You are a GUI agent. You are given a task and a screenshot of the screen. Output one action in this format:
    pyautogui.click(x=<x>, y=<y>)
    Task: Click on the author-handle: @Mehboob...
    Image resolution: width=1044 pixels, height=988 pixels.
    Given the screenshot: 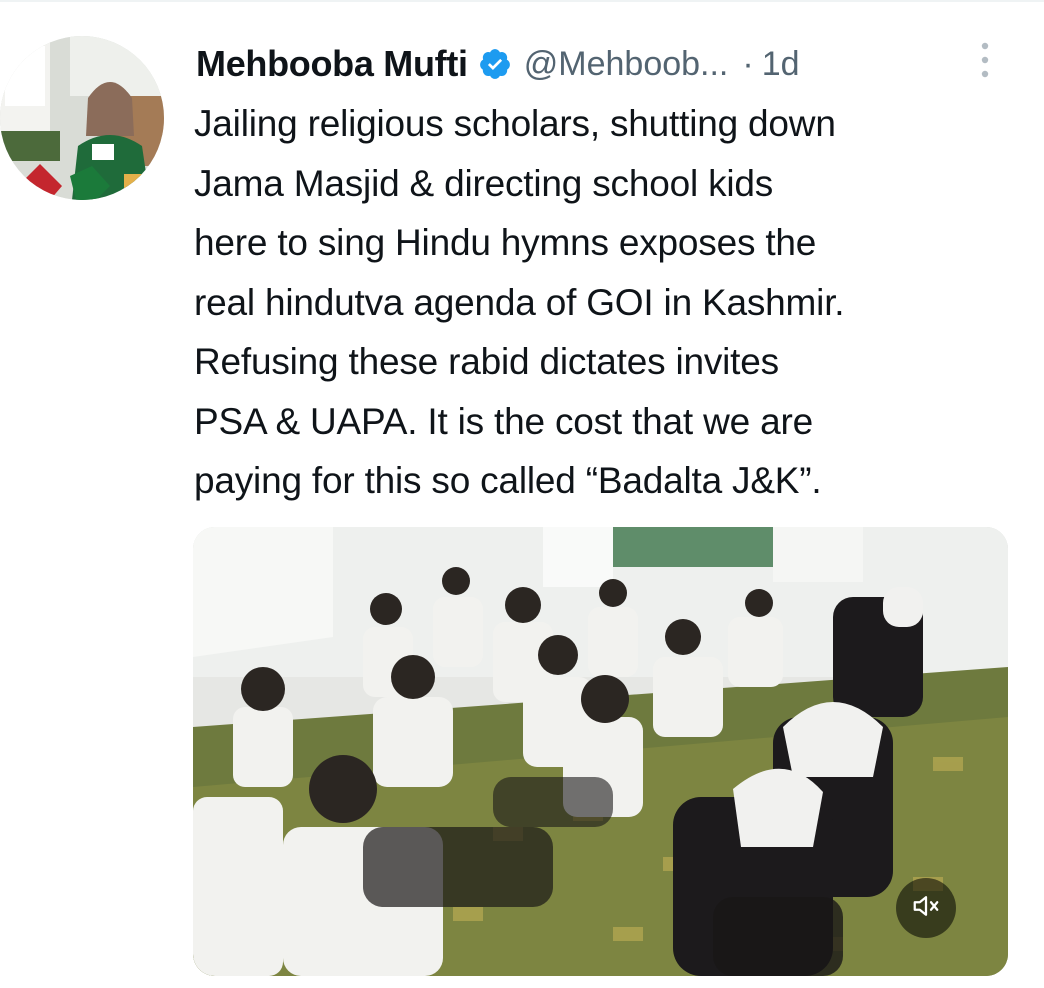 What is the action you would take?
    pyautogui.click(x=626, y=64)
    